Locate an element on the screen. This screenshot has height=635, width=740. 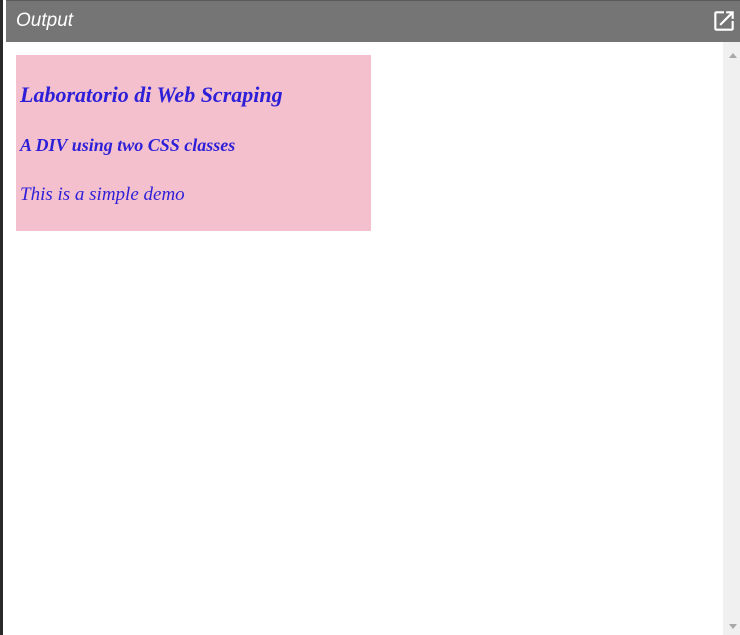
vertical-scrollbar is located at coordinates (731, 338).